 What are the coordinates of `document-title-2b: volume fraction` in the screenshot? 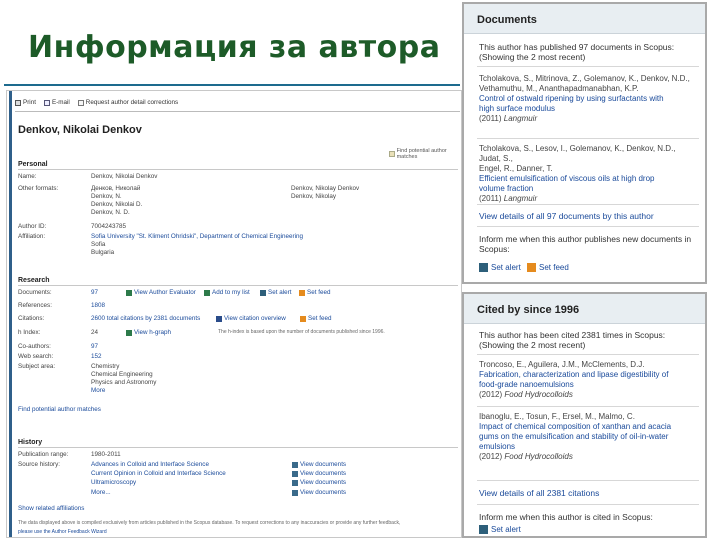 It's located at (589, 189).